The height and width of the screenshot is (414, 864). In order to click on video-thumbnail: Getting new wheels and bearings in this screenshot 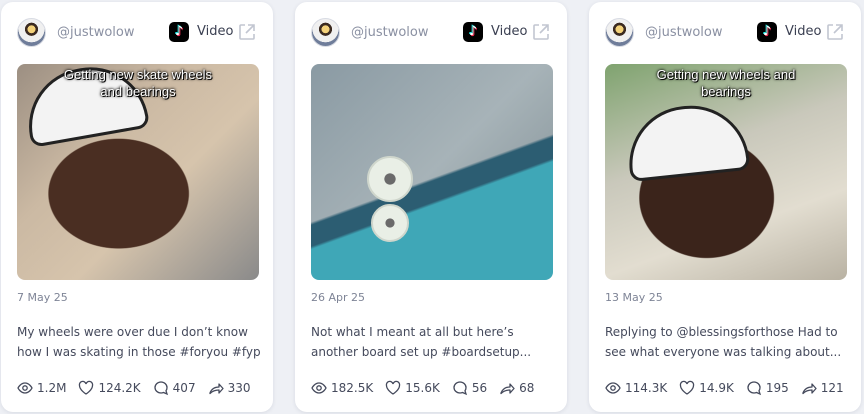, I will do `click(726, 172)`.